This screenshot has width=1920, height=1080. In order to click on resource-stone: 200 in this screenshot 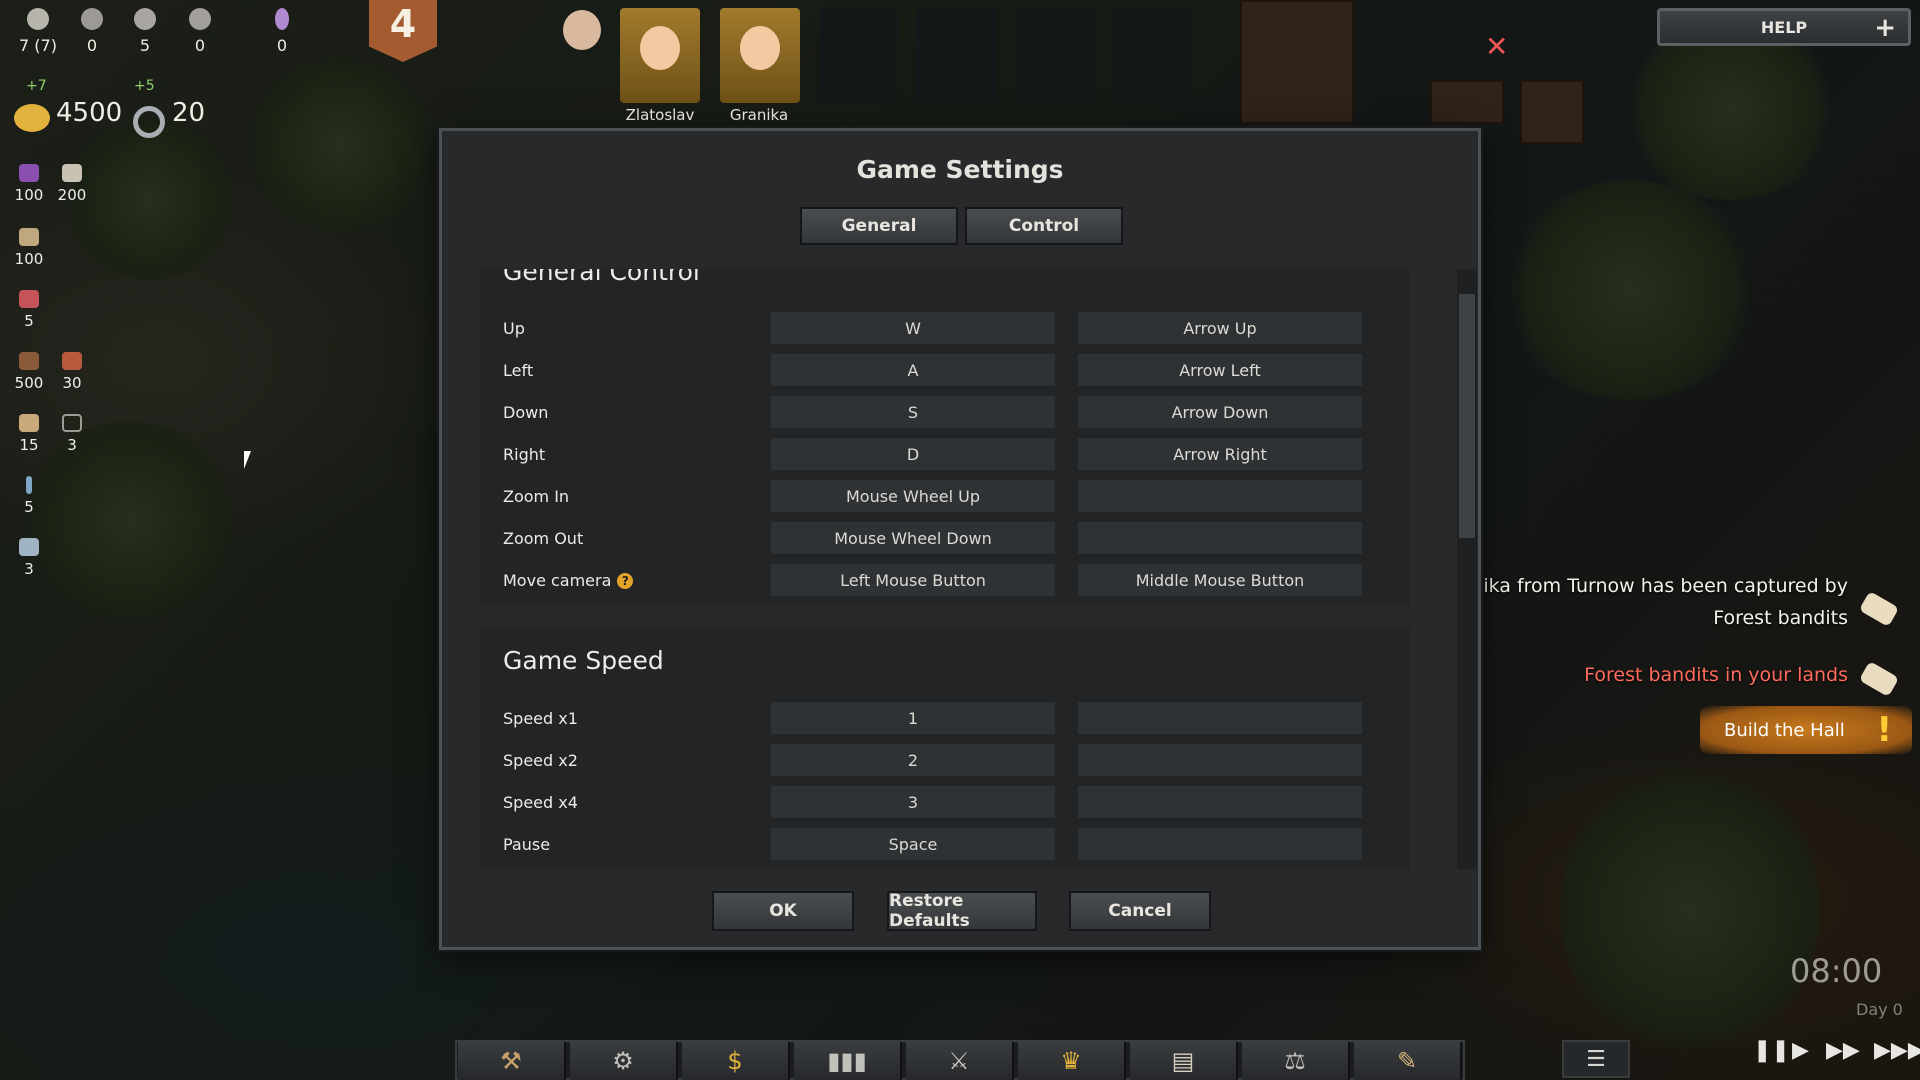, I will do `click(72, 184)`.